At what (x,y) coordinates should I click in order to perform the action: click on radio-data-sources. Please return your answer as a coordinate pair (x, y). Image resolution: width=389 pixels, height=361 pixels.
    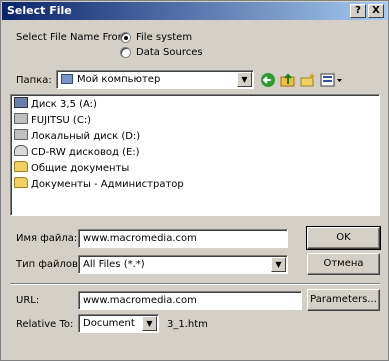
    Looking at the image, I should click on (125, 52).